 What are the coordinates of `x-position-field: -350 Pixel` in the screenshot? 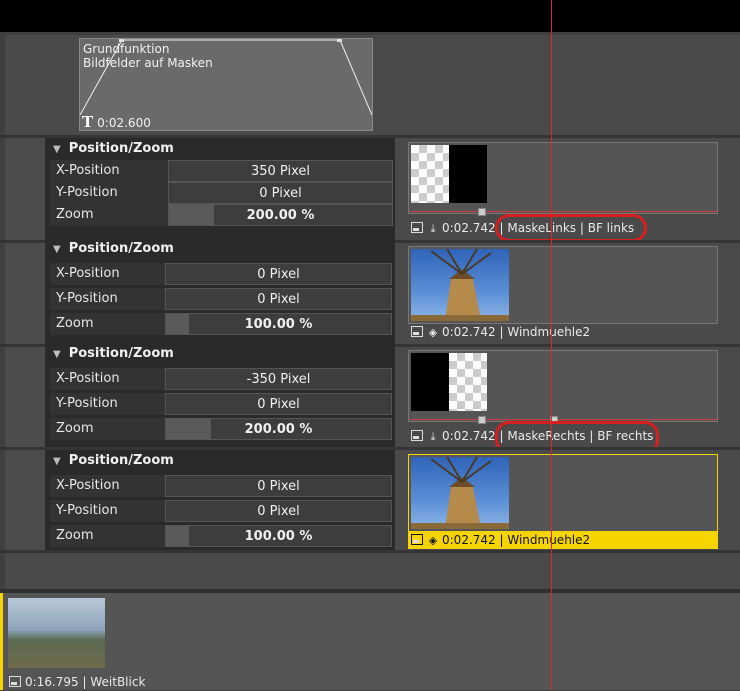 It's located at (278, 379).